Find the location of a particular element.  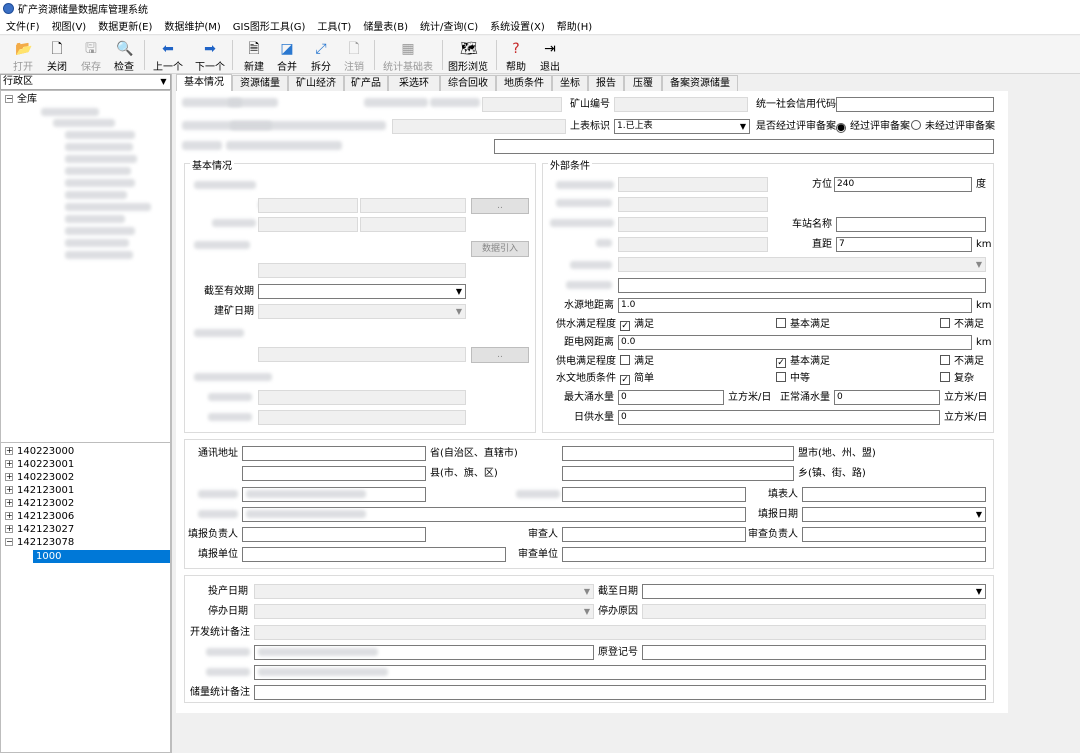

mine-no-field is located at coordinates (681, 104).